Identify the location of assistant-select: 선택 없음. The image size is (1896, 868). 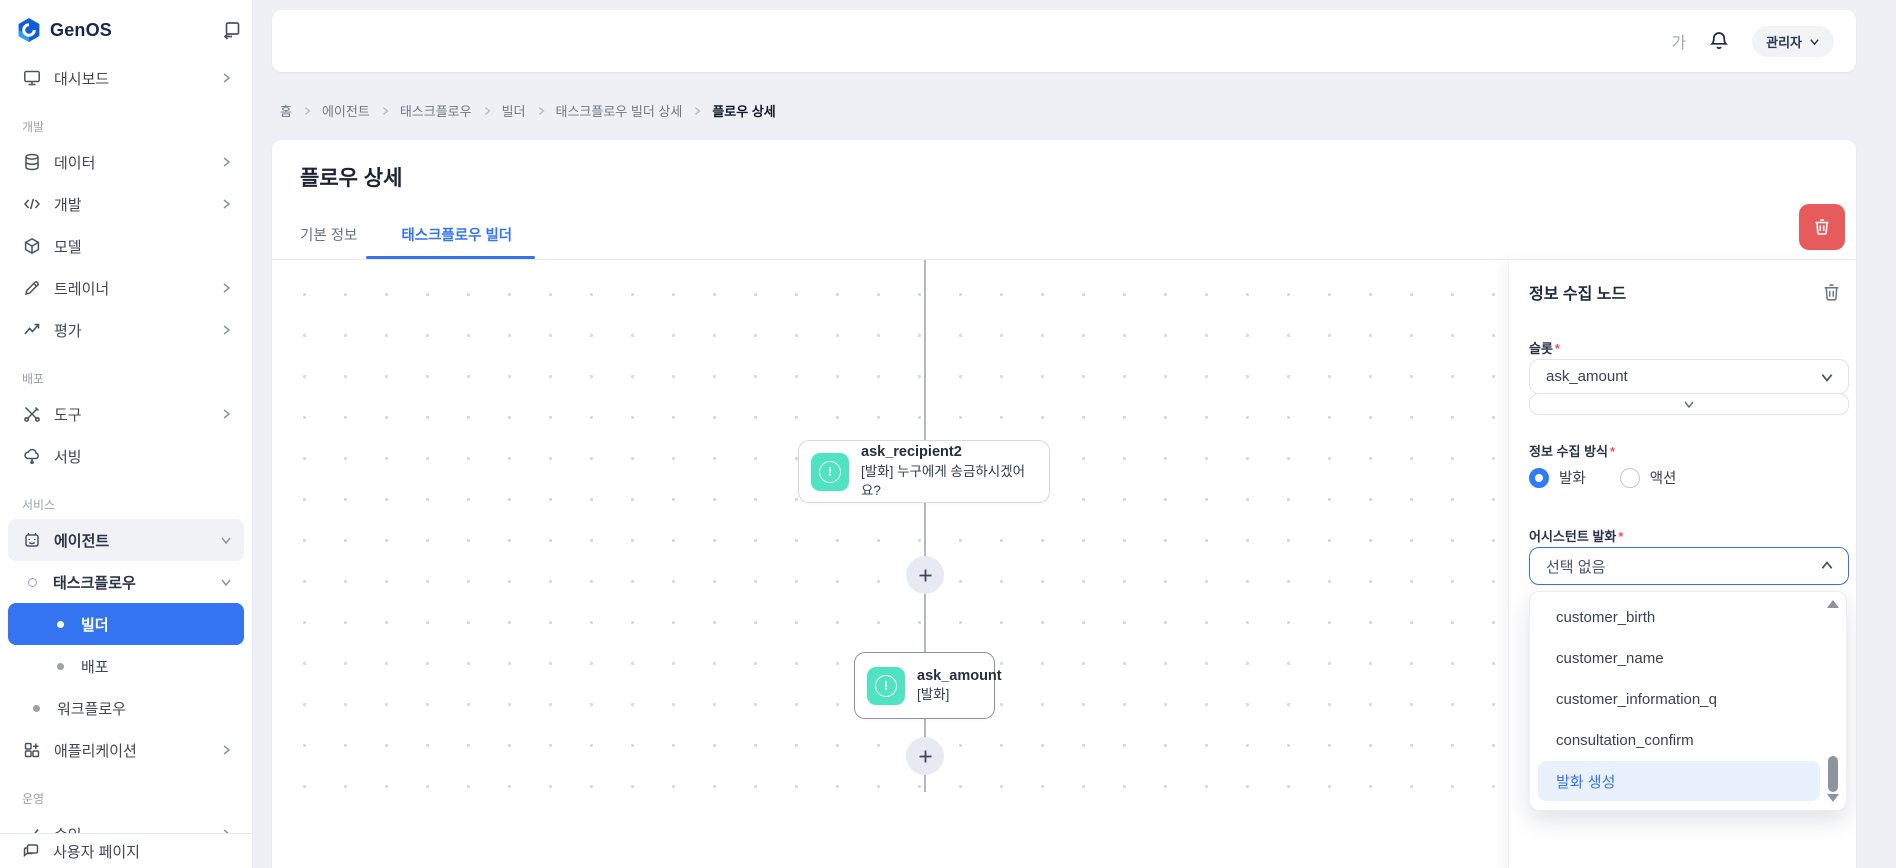
(1689, 566).